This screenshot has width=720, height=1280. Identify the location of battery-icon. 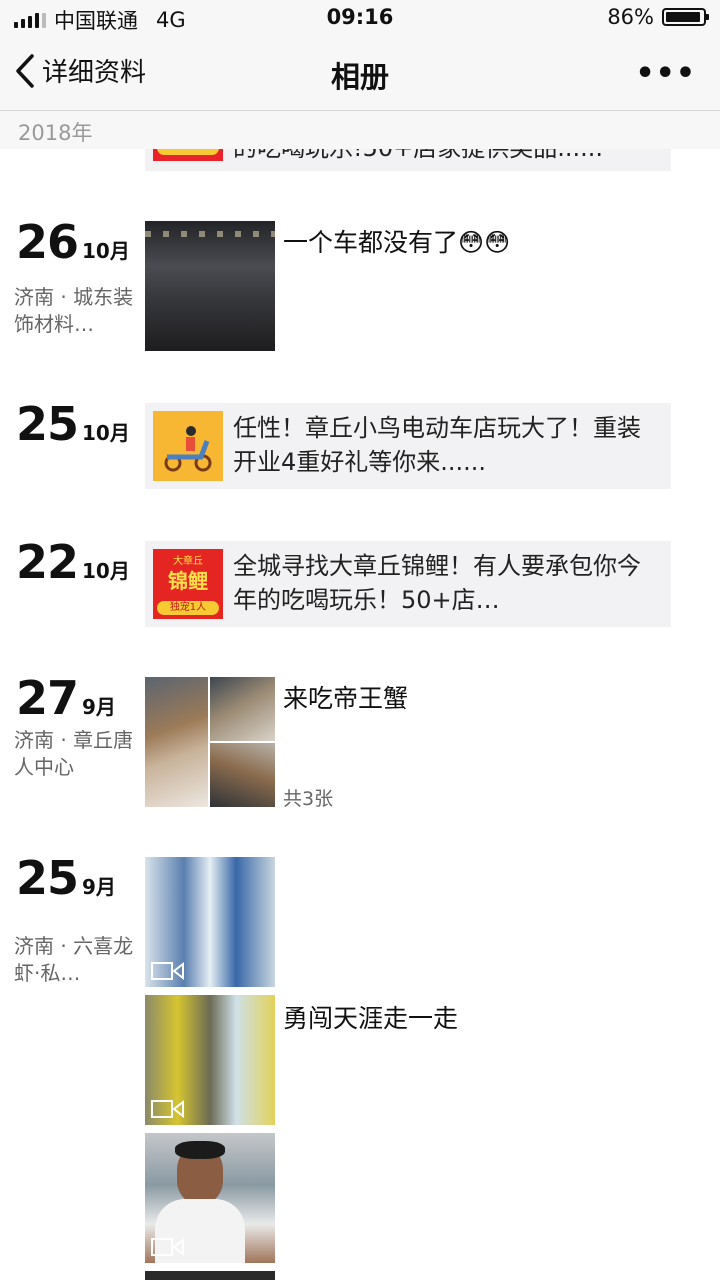
(685, 17).